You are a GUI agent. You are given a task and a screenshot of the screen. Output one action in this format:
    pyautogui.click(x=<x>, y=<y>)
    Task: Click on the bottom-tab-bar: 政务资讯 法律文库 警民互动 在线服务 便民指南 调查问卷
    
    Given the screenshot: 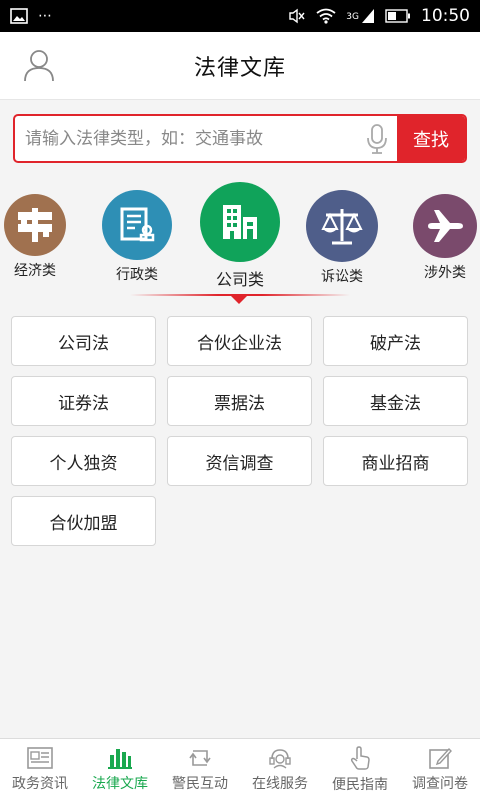 What is the action you would take?
    pyautogui.click(x=240, y=769)
    